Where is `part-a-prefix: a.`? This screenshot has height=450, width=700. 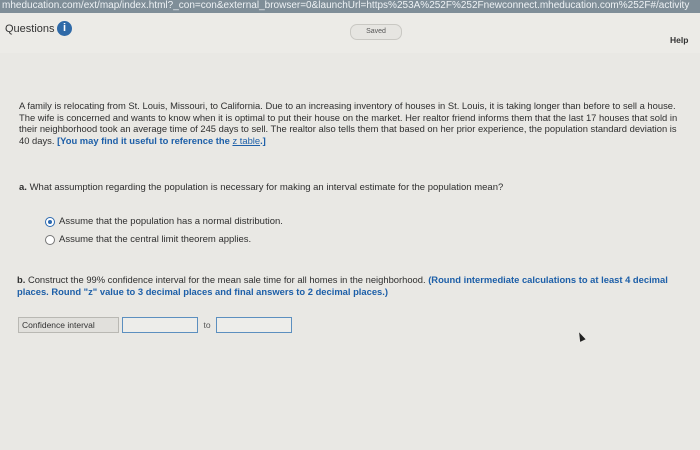 part-a-prefix: a. is located at coordinates (23, 187).